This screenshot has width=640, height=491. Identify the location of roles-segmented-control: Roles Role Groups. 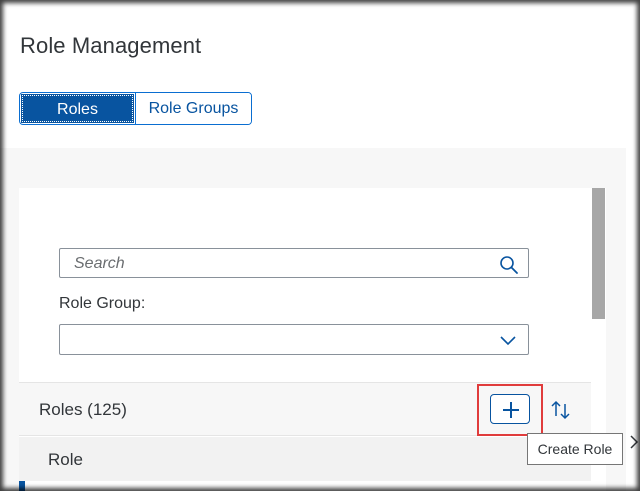
(135, 108).